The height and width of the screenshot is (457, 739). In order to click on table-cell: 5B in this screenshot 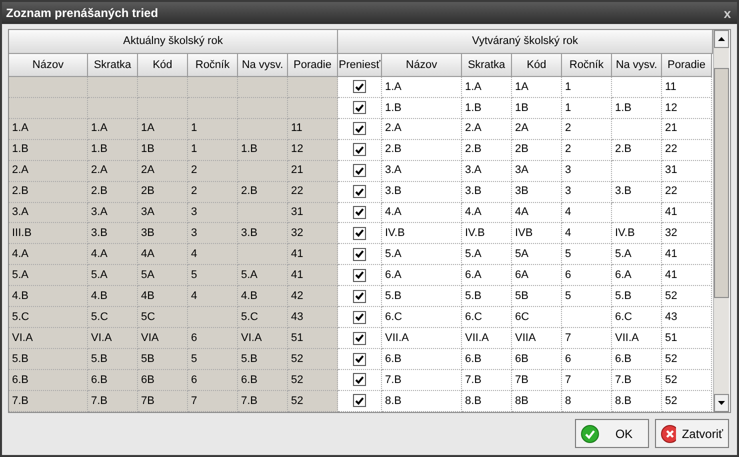, I will do `click(537, 297)`.